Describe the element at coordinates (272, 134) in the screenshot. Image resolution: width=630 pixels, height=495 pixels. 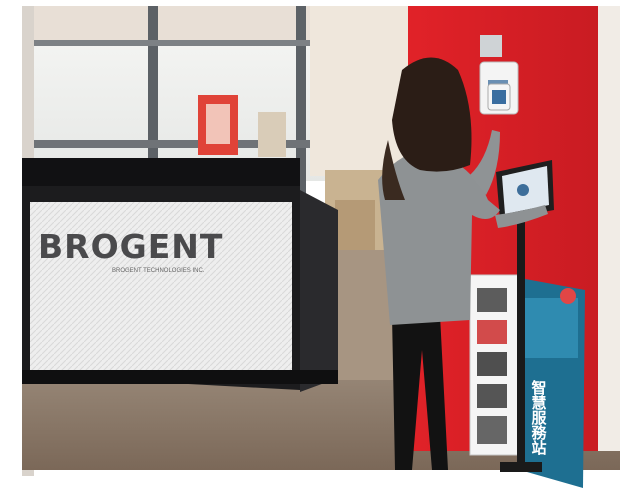
I see `display-stand` at that location.